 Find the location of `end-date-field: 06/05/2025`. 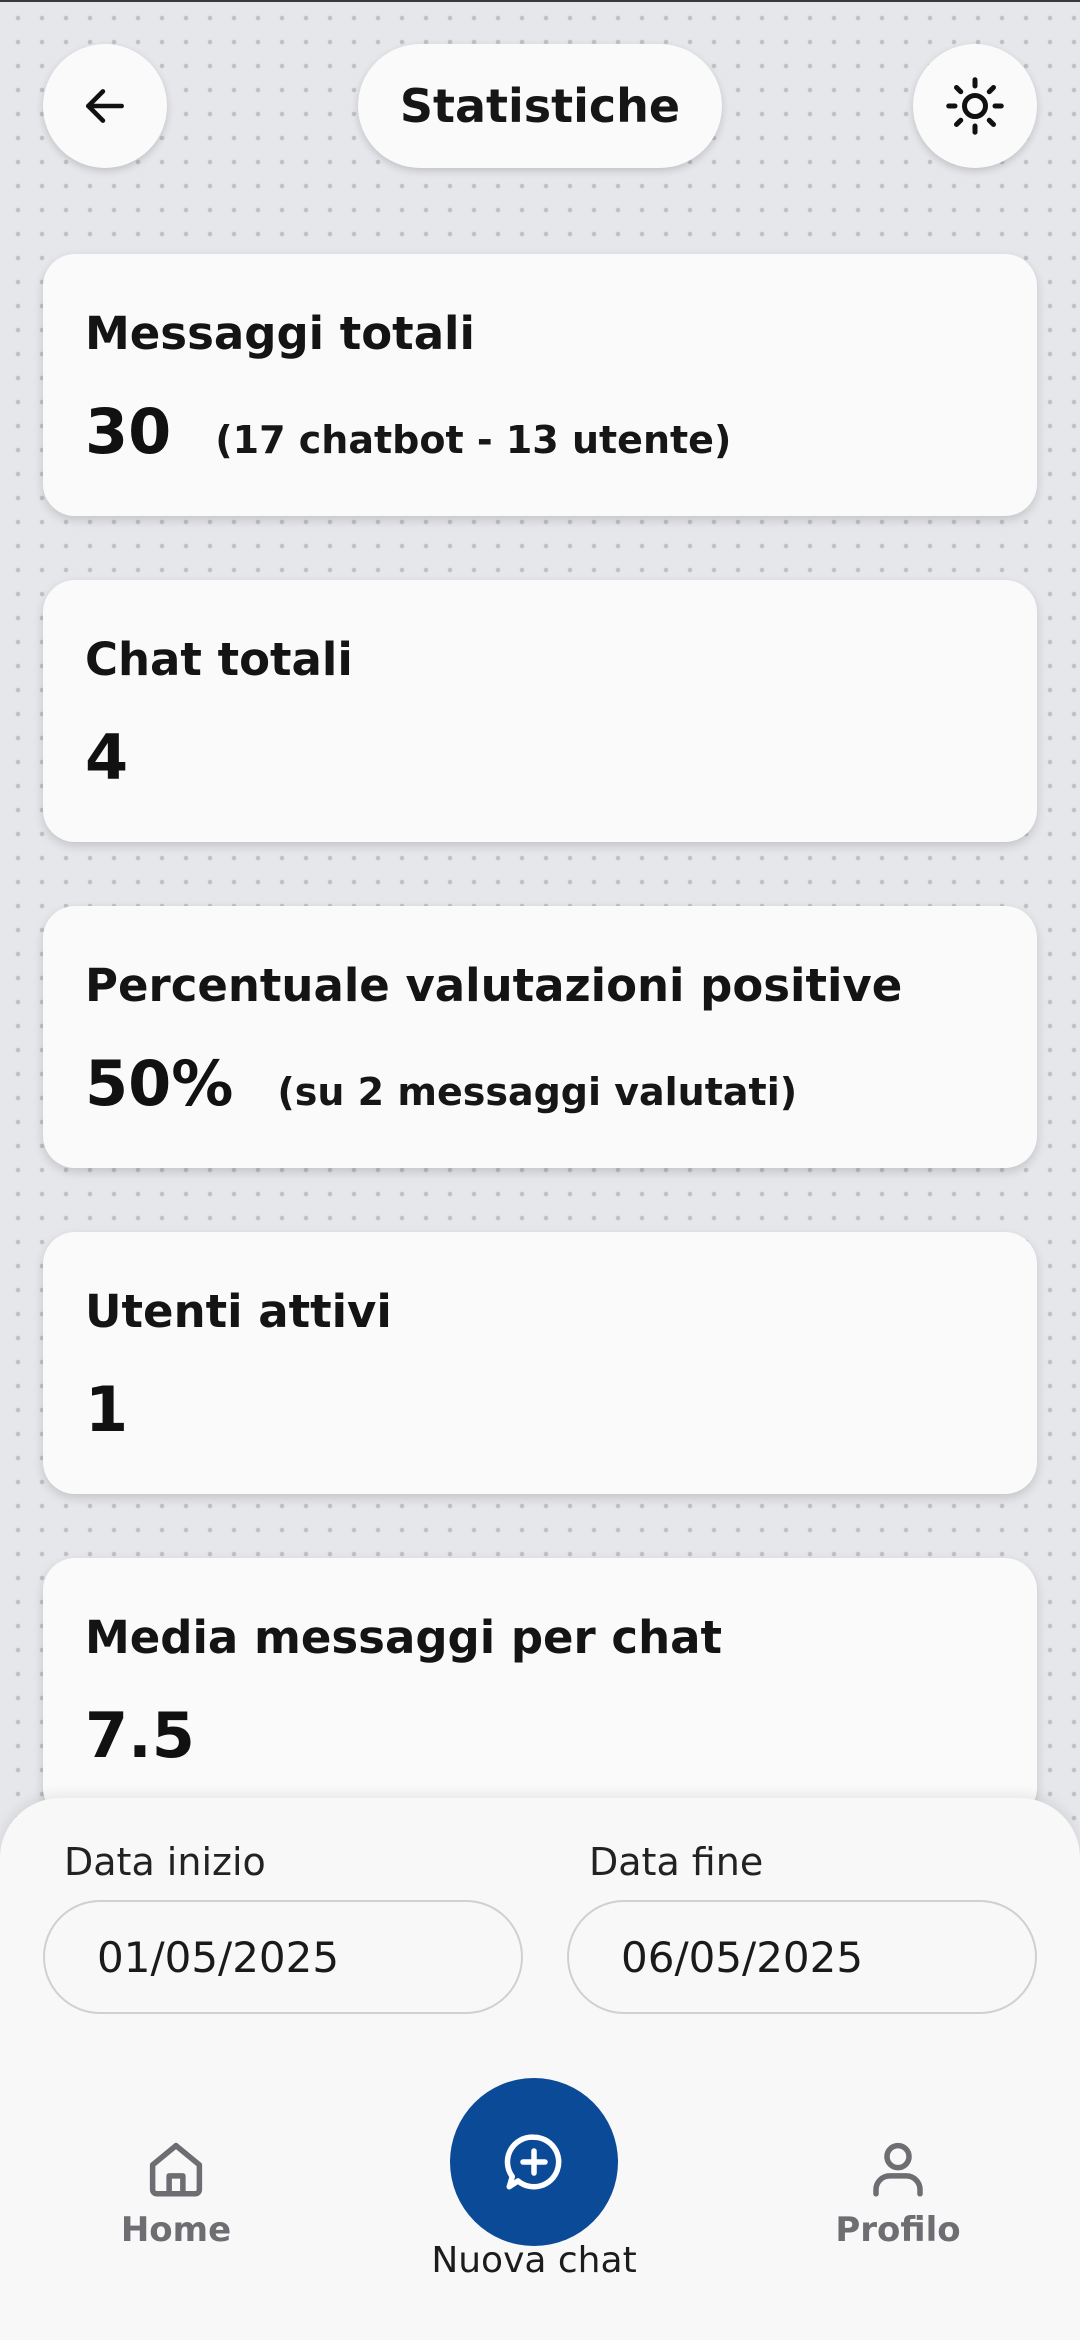

end-date-field: 06/05/2025 is located at coordinates (802, 1957).